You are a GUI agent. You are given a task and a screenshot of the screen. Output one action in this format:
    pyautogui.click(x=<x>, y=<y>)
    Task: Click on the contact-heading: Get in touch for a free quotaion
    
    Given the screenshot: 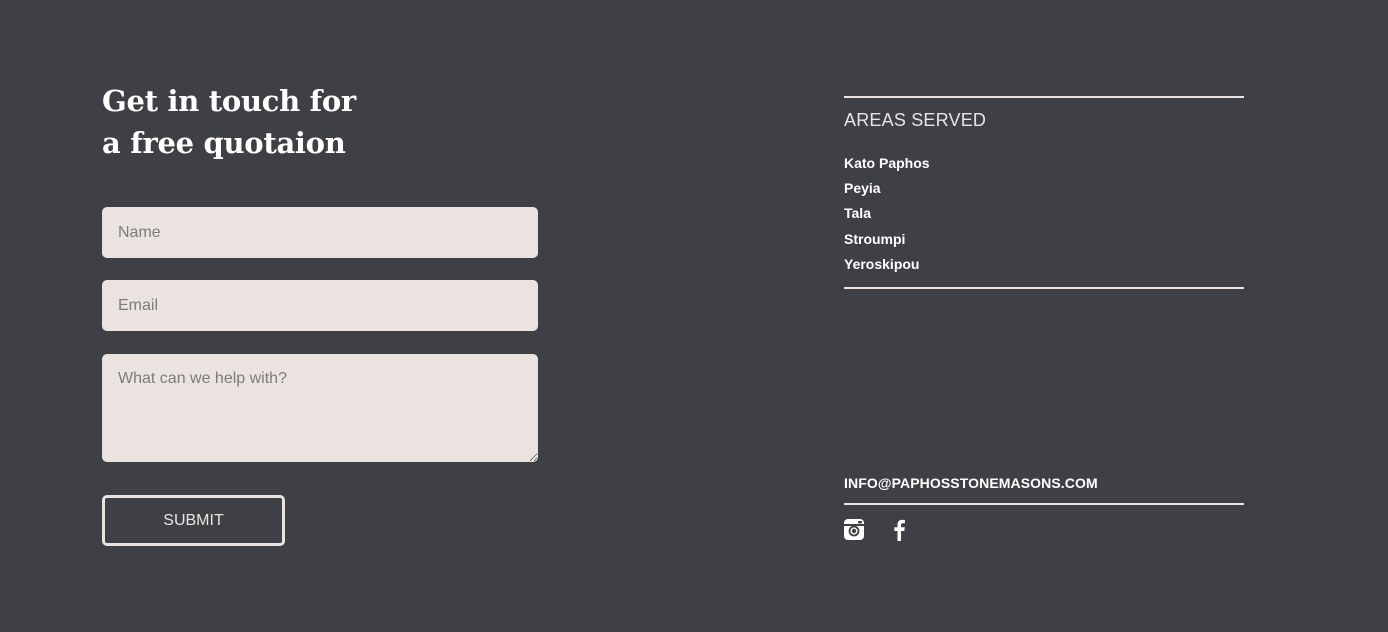 What is the action you would take?
    pyautogui.click(x=229, y=122)
    